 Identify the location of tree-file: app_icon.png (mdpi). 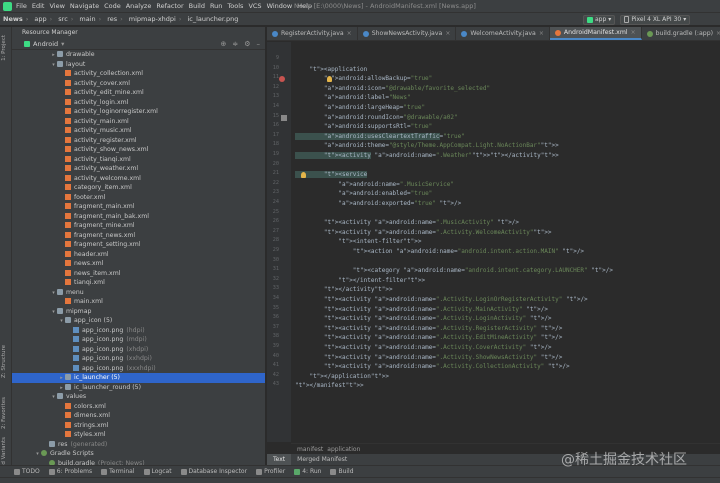
(138, 340).